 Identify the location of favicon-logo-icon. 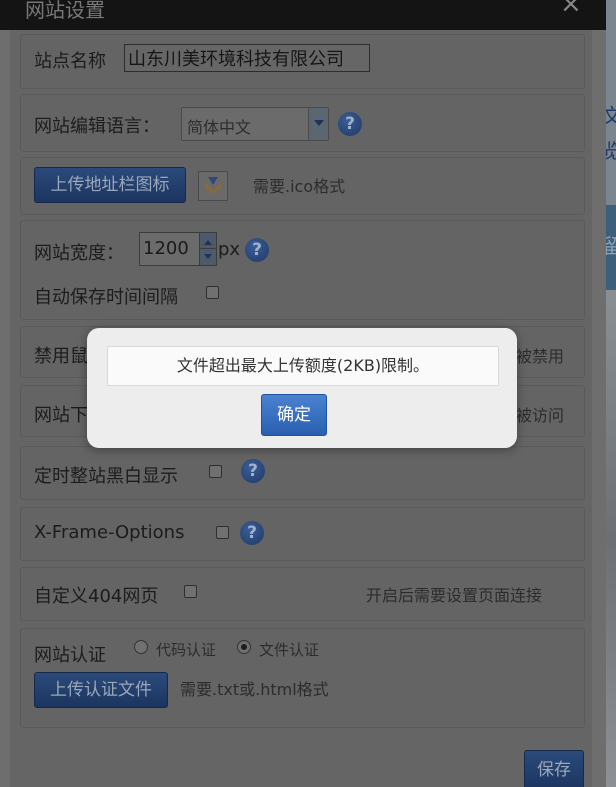
(213, 185).